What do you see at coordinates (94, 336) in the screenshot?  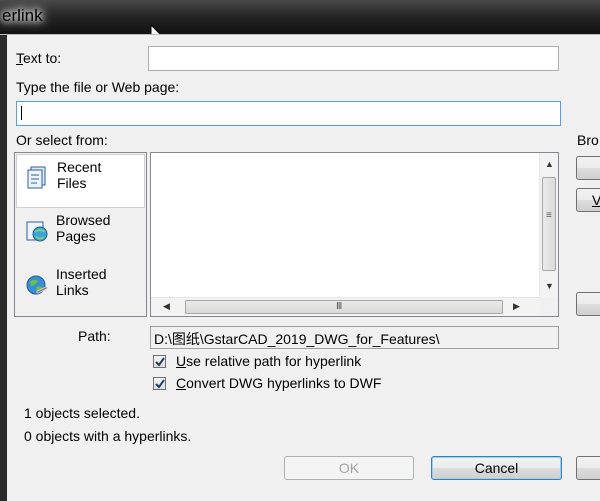 I see `path-label: Path:` at bounding box center [94, 336].